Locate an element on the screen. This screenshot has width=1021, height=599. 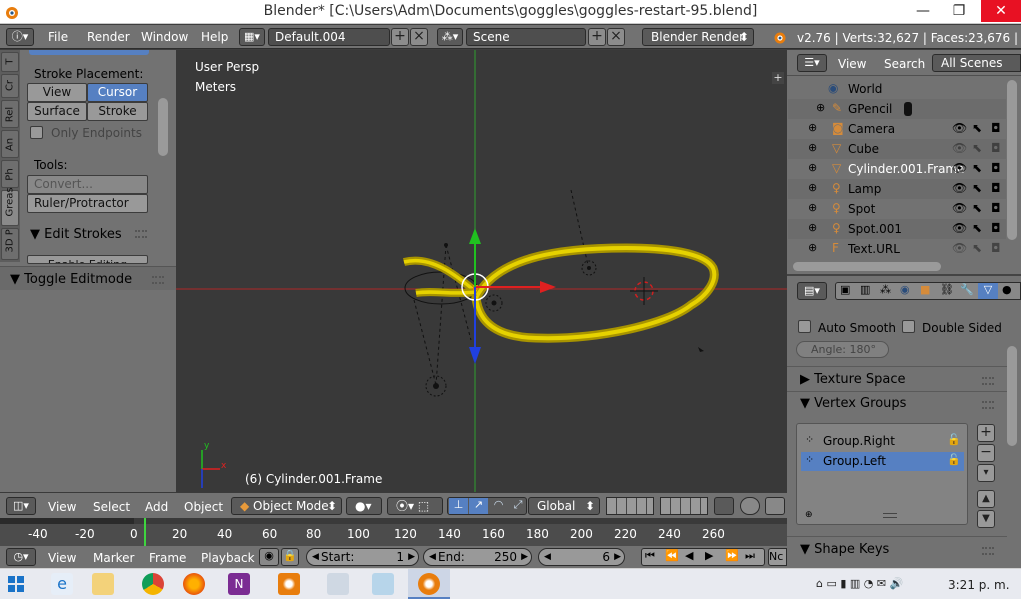
edit-strokes-header: ▼ Edit Strokes is located at coordinates (76, 234).